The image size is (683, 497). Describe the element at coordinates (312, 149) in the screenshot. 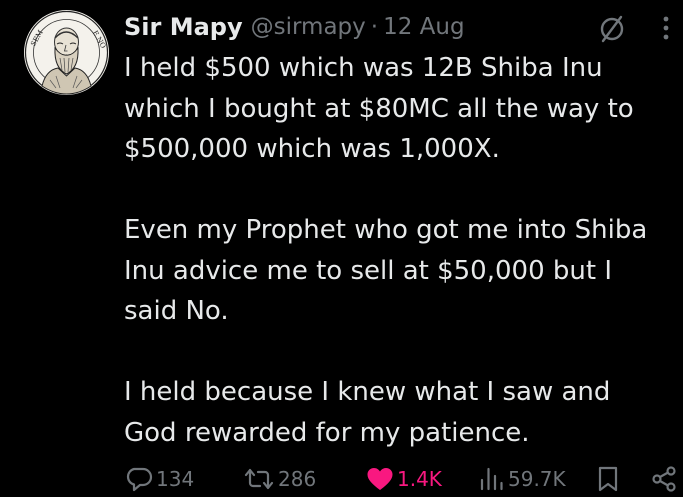

I see `text-line: $500,000 which was 1,000X.` at that location.